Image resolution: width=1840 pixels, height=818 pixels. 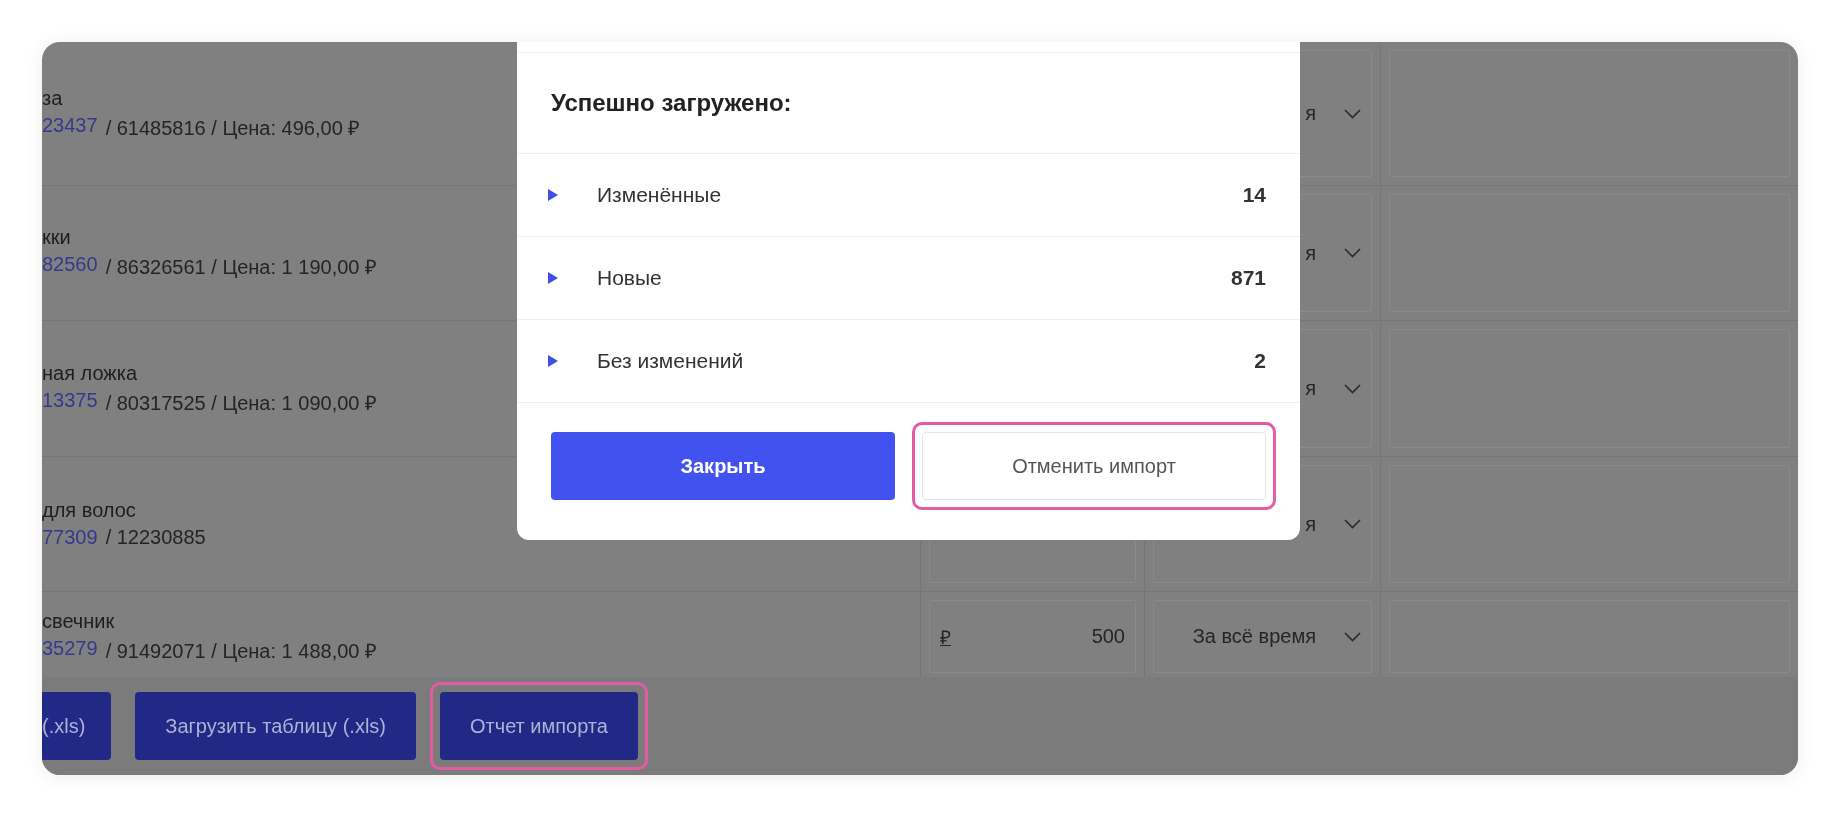 What do you see at coordinates (89, 510) in the screenshot?
I see `product-name: для волос` at bounding box center [89, 510].